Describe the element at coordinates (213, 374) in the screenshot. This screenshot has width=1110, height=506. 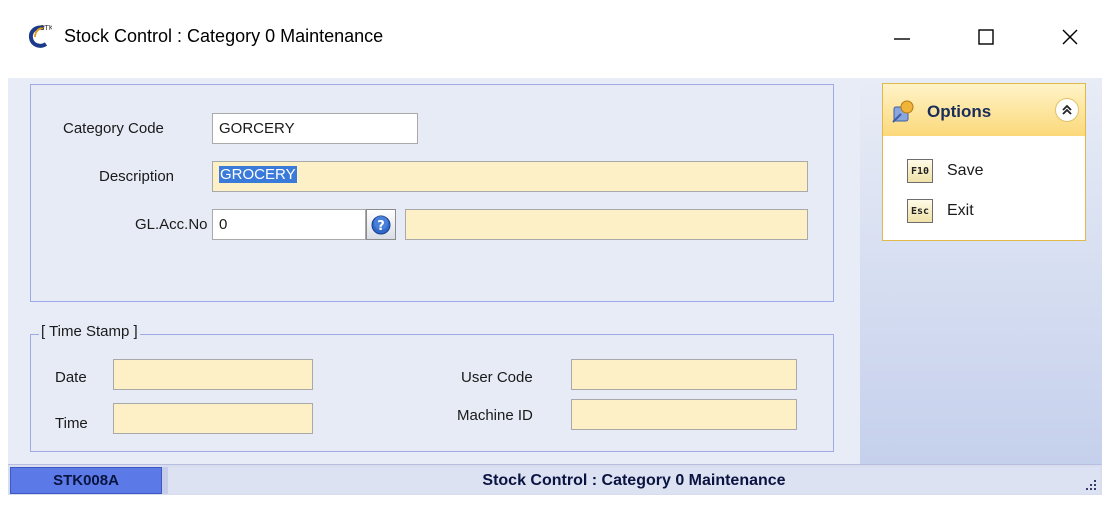
I see `date-field` at that location.